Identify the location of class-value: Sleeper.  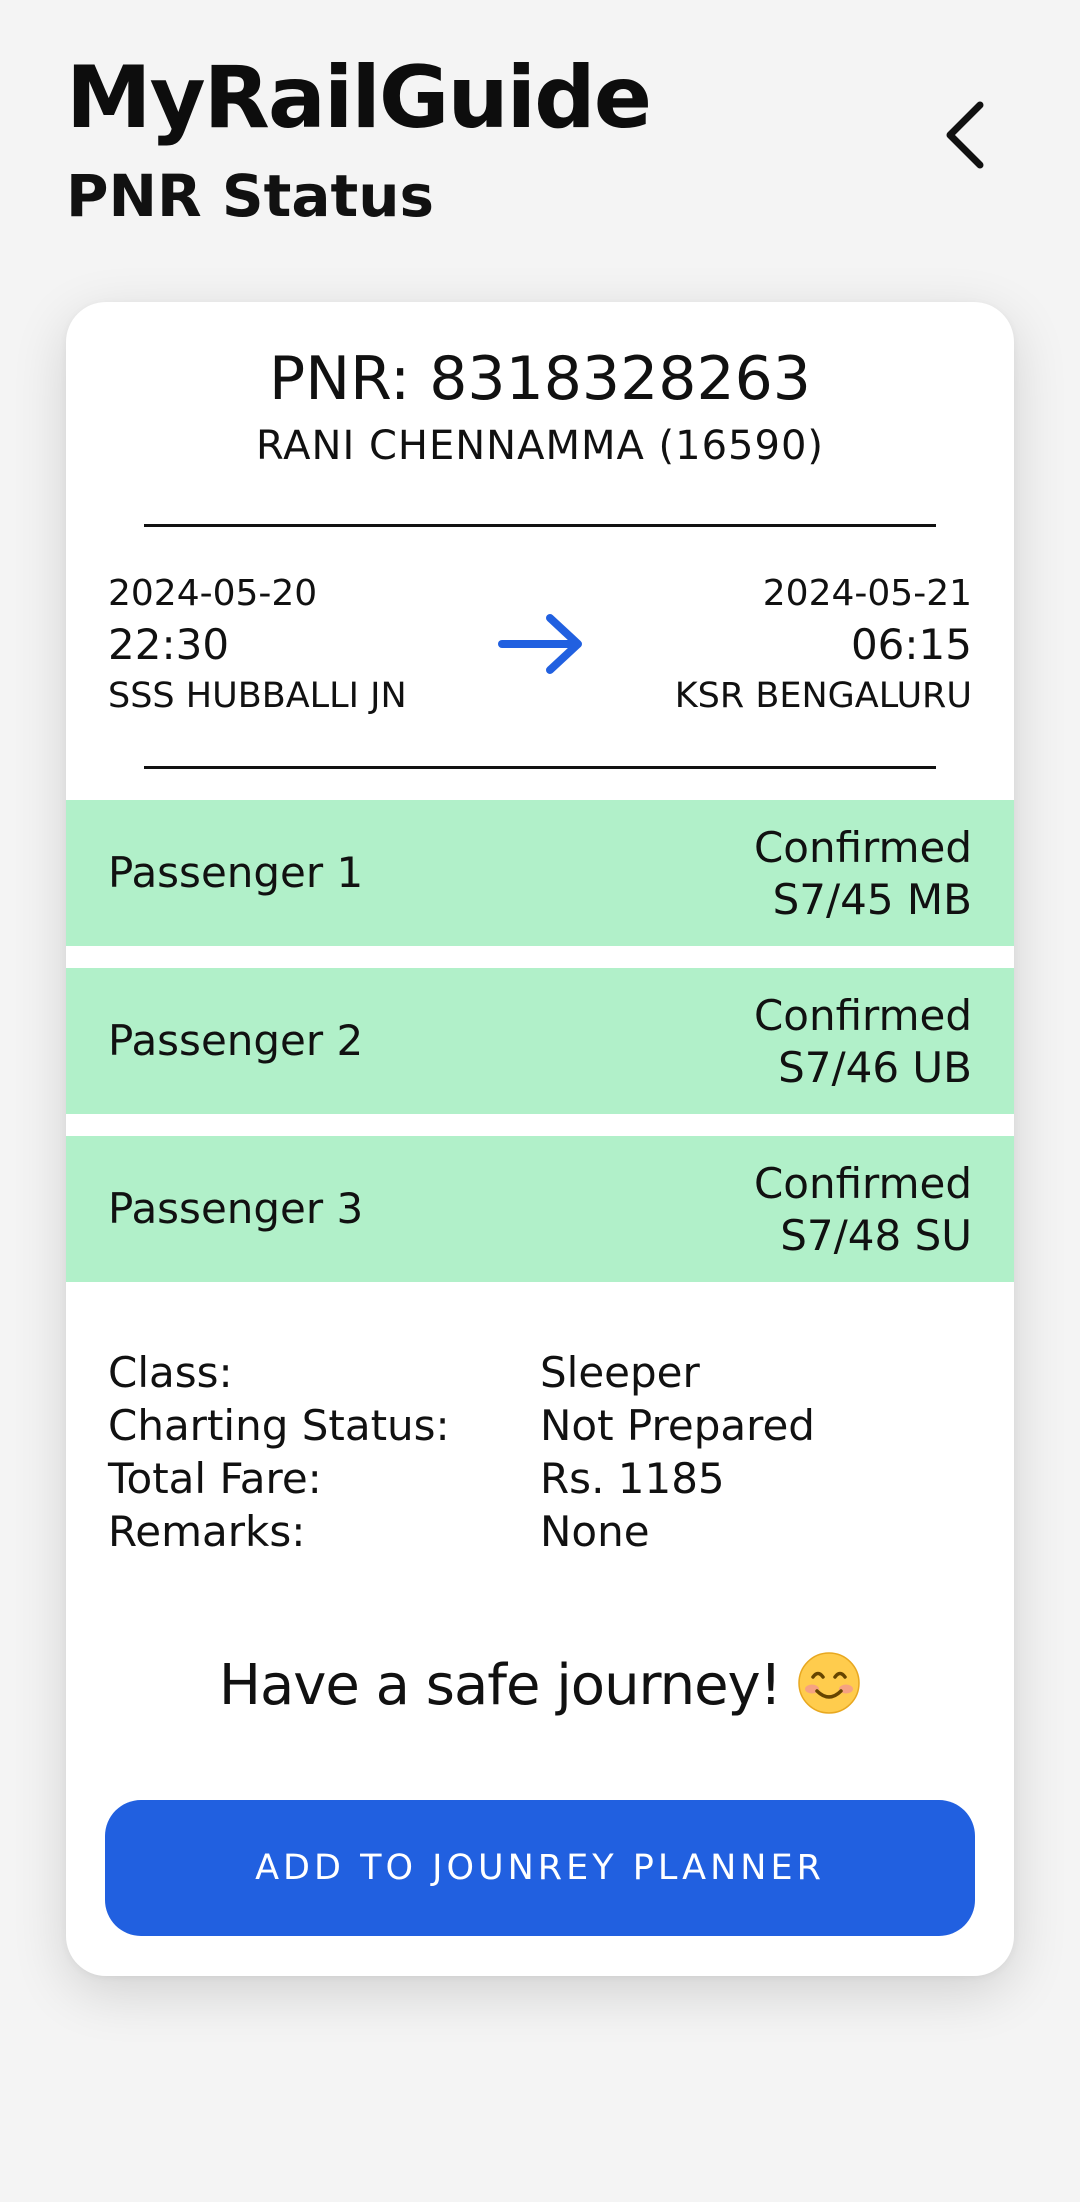
(620, 1372).